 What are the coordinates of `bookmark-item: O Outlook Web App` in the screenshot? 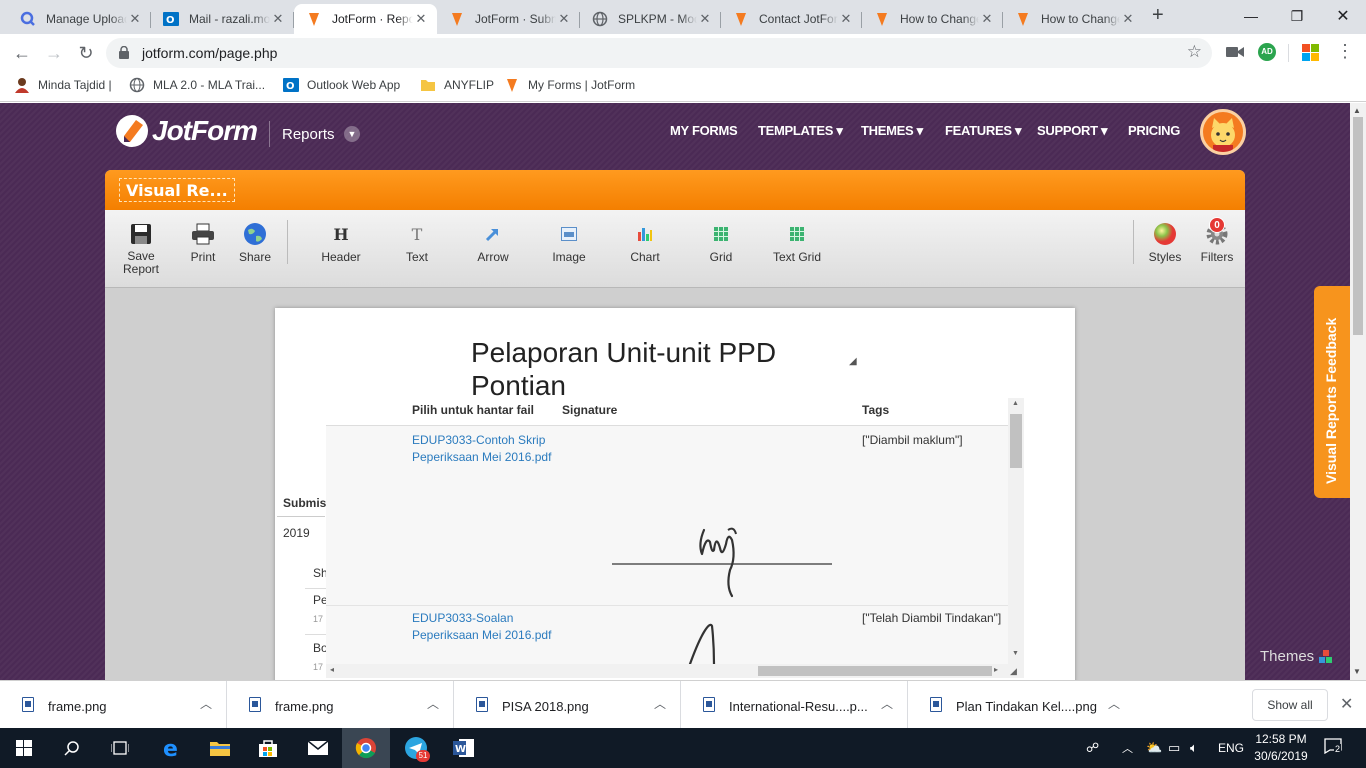 It's located at (341, 85).